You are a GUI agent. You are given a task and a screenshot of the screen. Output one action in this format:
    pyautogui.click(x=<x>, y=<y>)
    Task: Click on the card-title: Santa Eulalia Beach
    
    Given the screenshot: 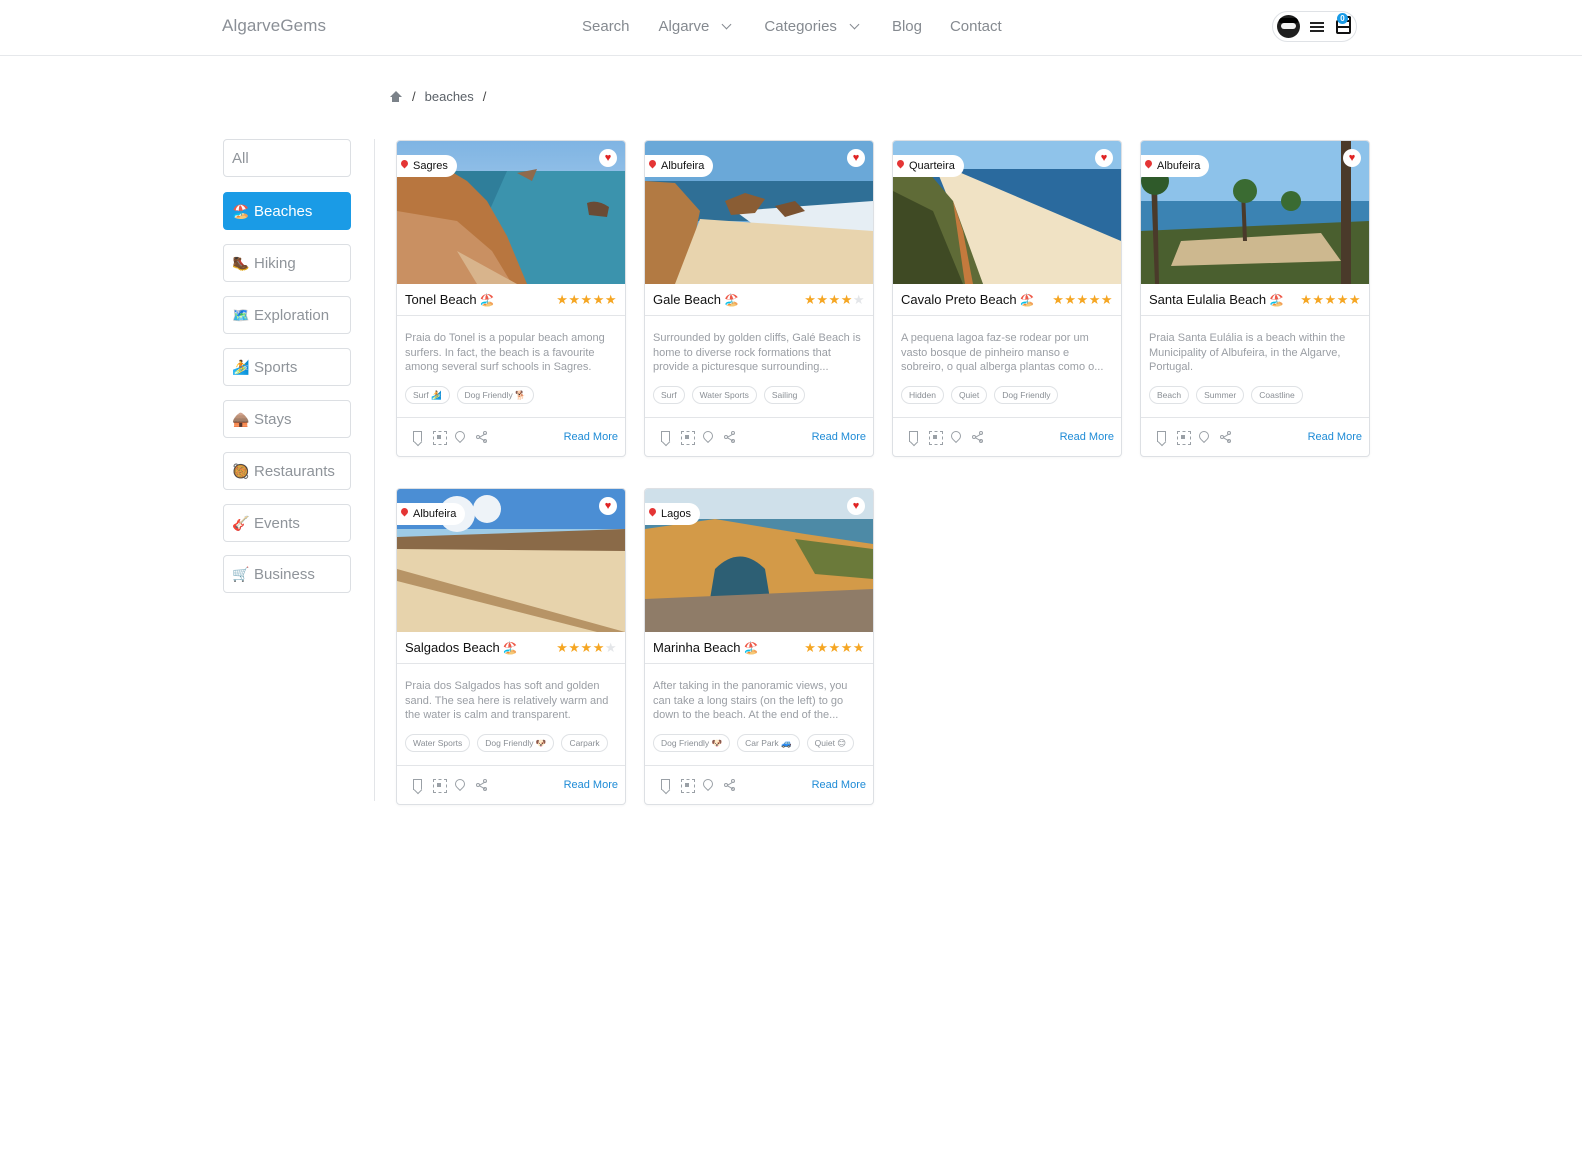 What is the action you would take?
    pyautogui.click(x=1207, y=299)
    